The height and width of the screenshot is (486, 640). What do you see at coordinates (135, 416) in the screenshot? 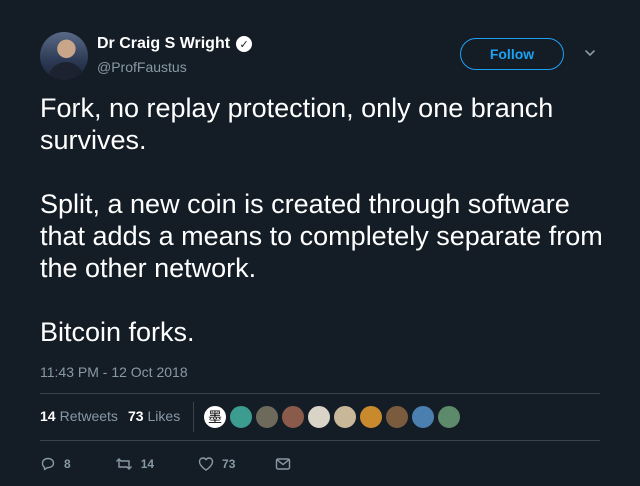
I see `likes-count: 73` at bounding box center [135, 416].